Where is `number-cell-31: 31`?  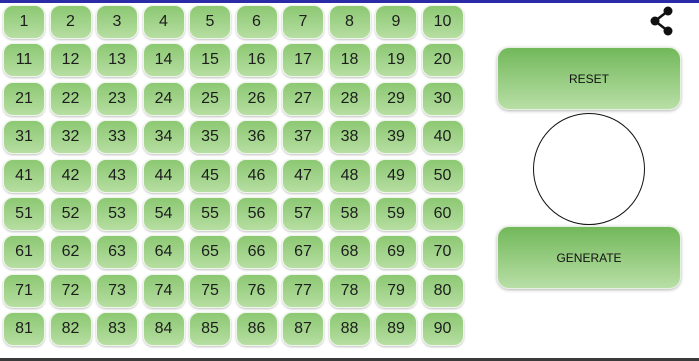 number-cell-31: 31 is located at coordinates (24, 137).